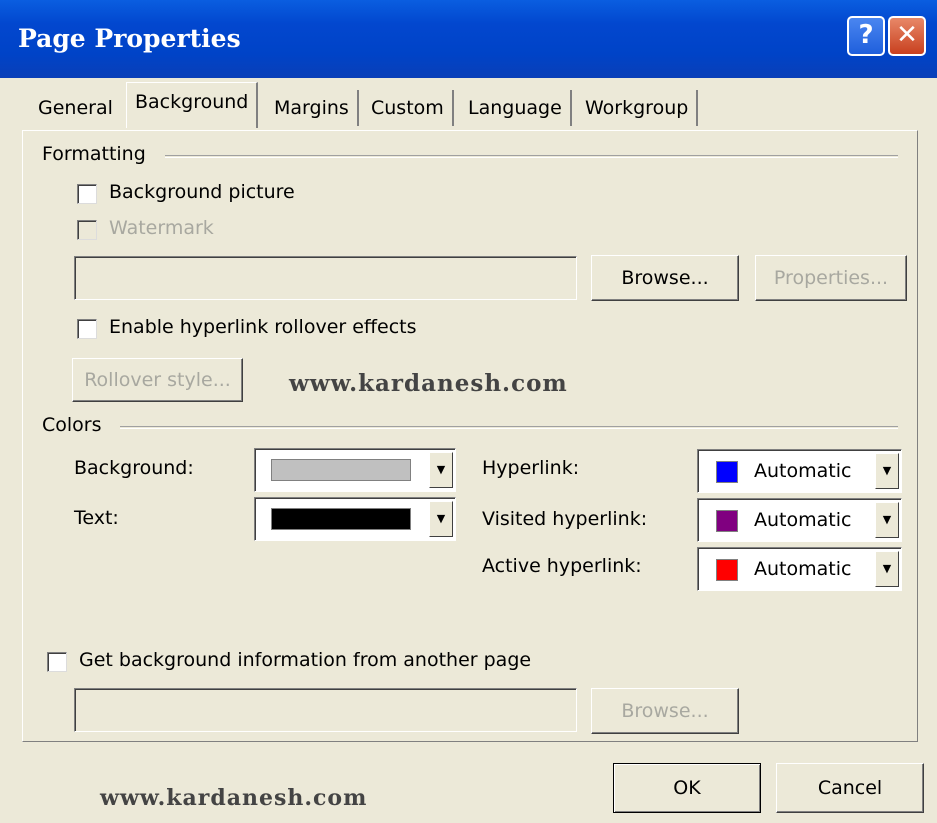 Image resolution: width=937 pixels, height=823 pixels. I want to click on background-source-path-field, so click(325, 710).